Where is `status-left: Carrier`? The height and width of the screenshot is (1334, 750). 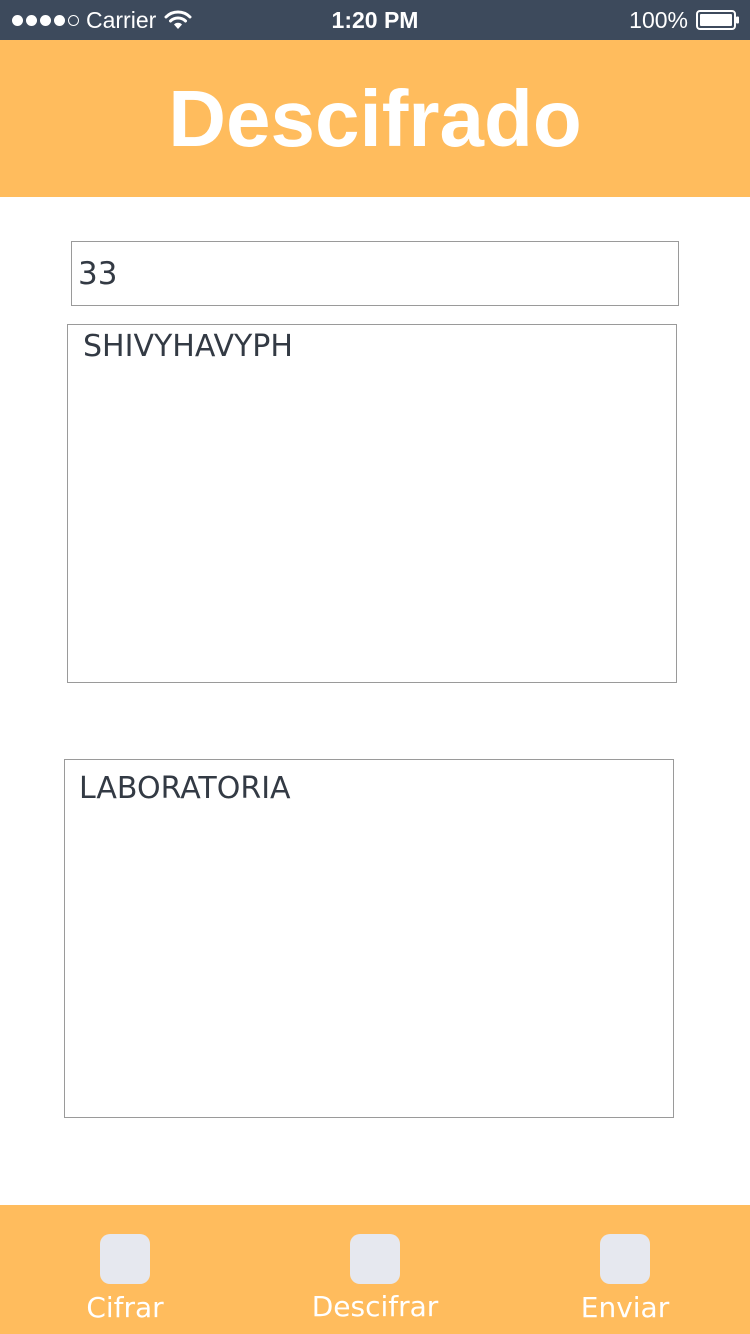 status-left: Carrier is located at coordinates (102, 20).